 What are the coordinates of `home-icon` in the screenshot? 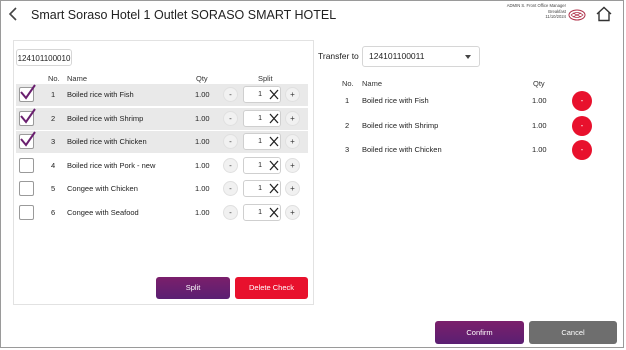 It's located at (604, 14).